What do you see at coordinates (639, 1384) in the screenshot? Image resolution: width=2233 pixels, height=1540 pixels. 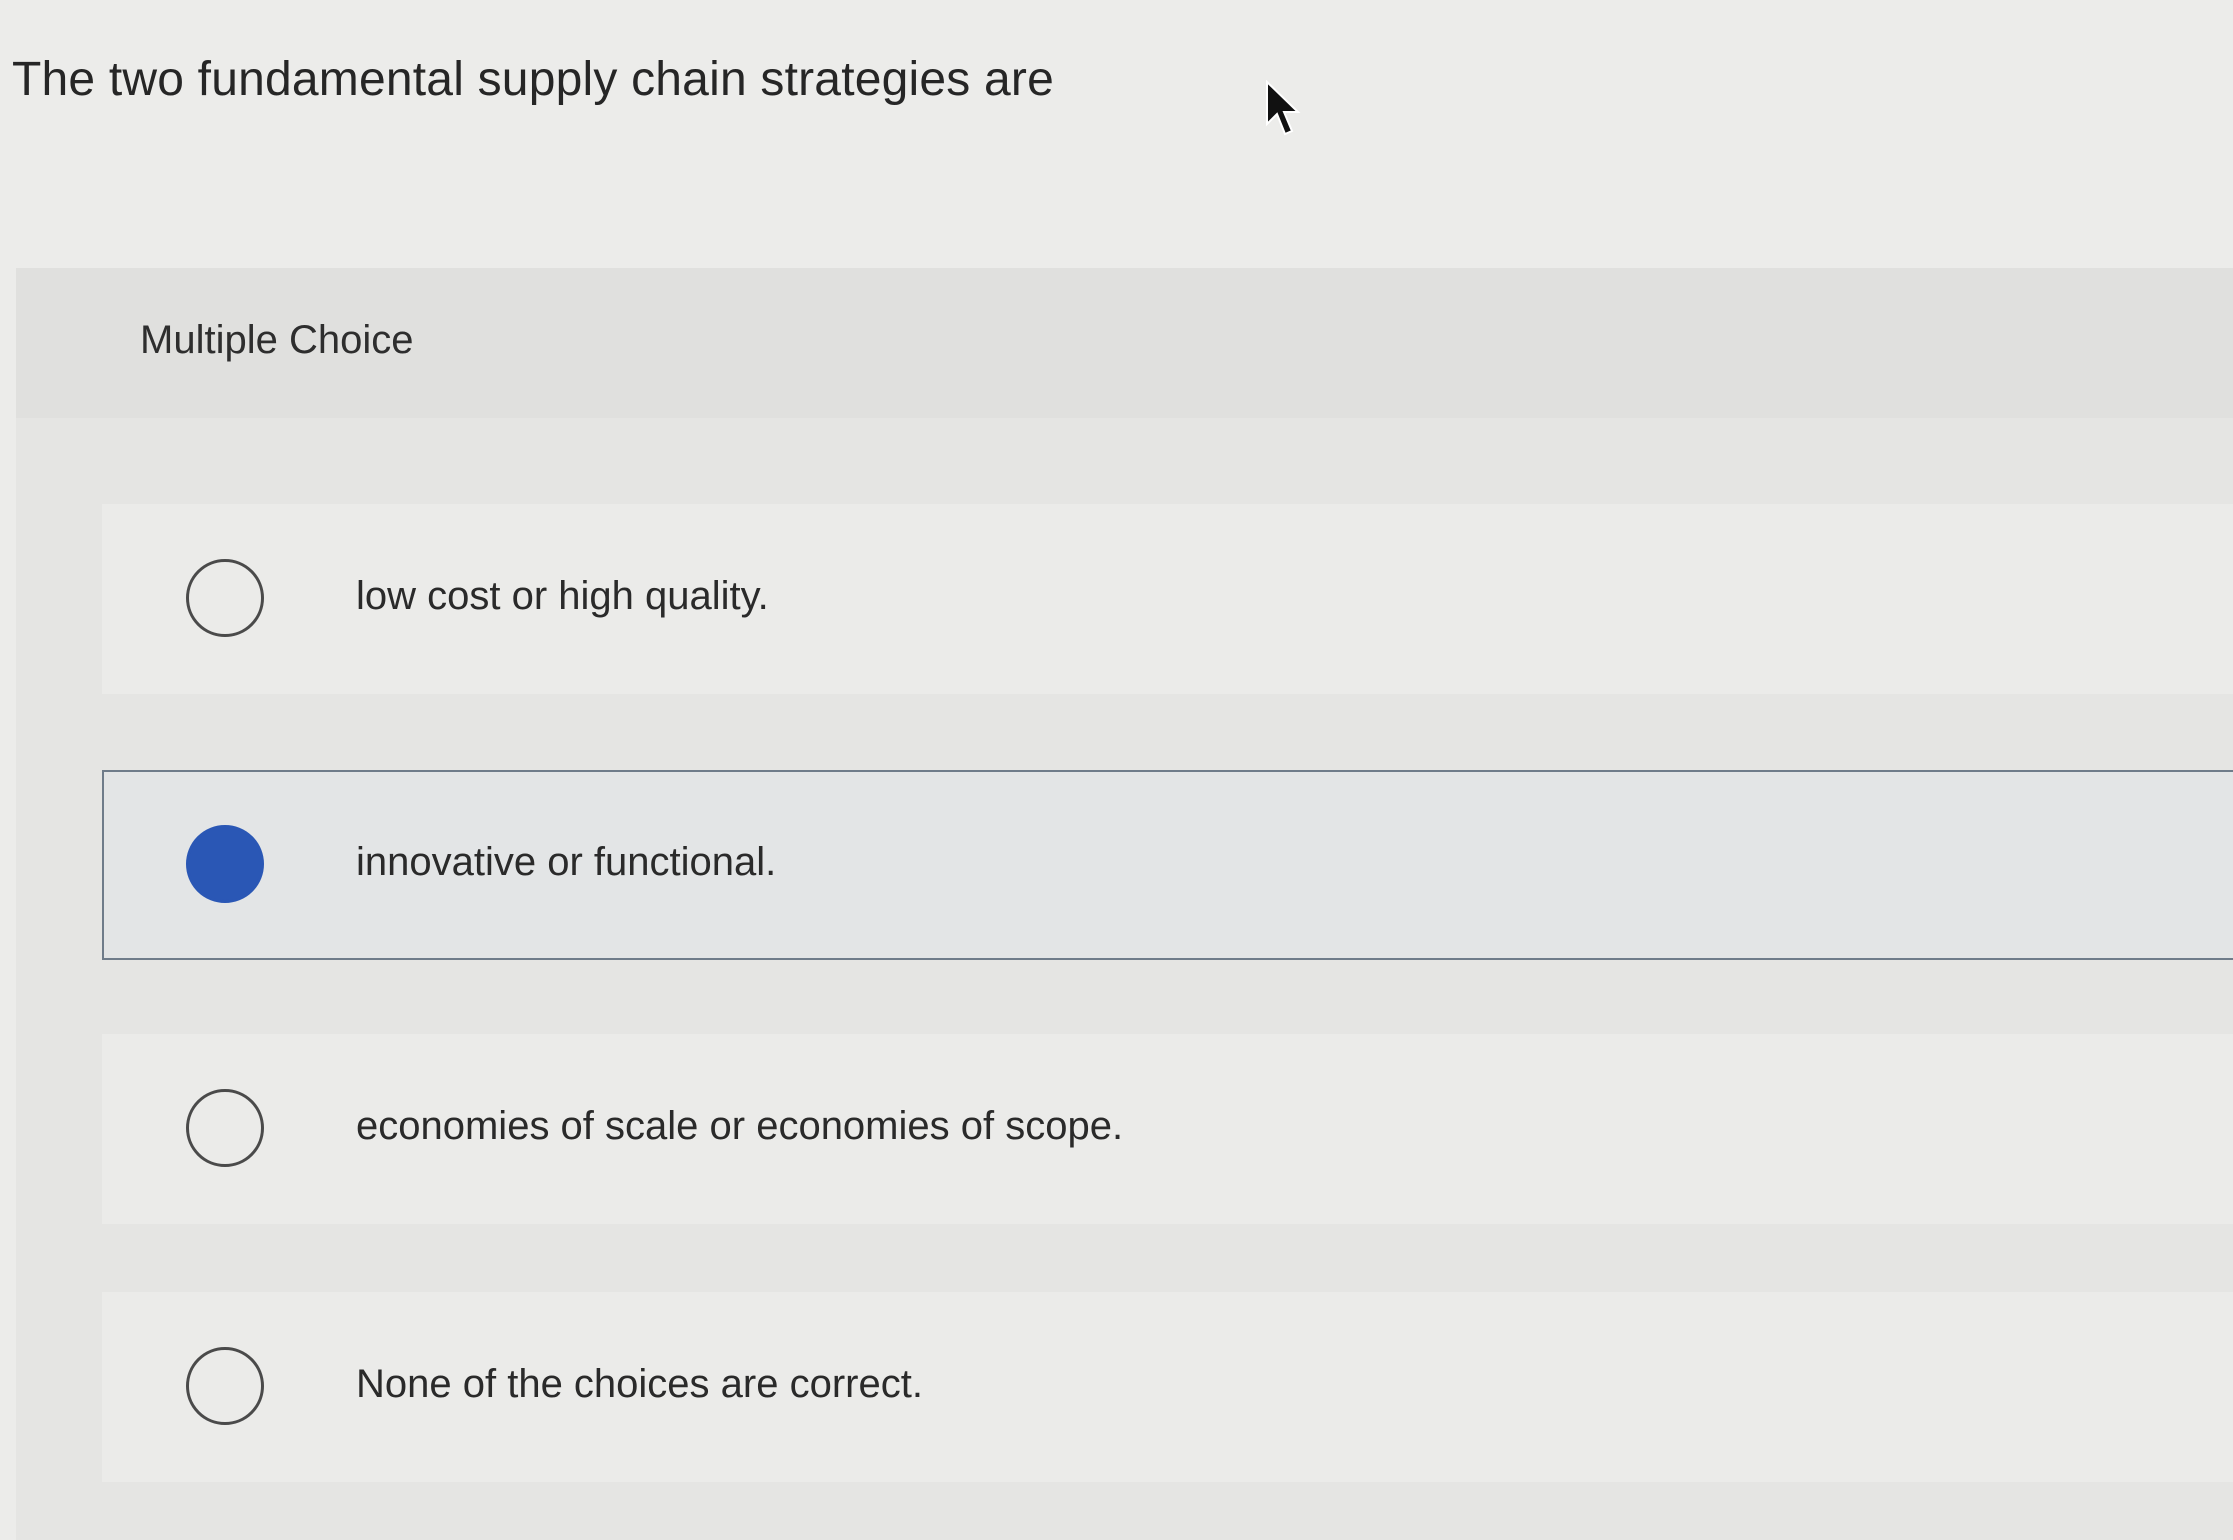 I see `answer-option-label: None of the choices are correct.` at bounding box center [639, 1384].